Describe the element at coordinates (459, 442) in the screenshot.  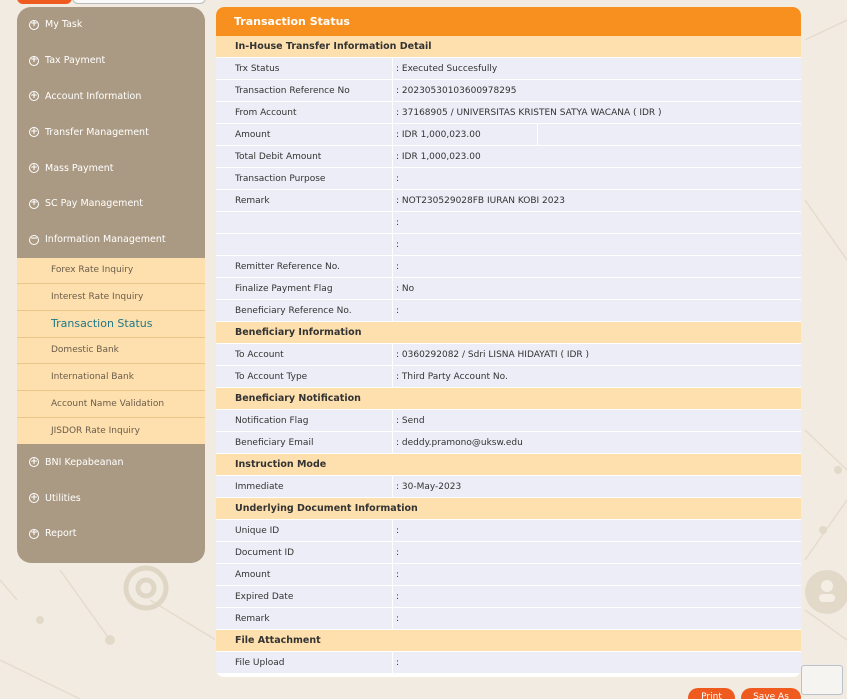
I see `row-value: : deddy.pramono@uksw.edu` at that location.